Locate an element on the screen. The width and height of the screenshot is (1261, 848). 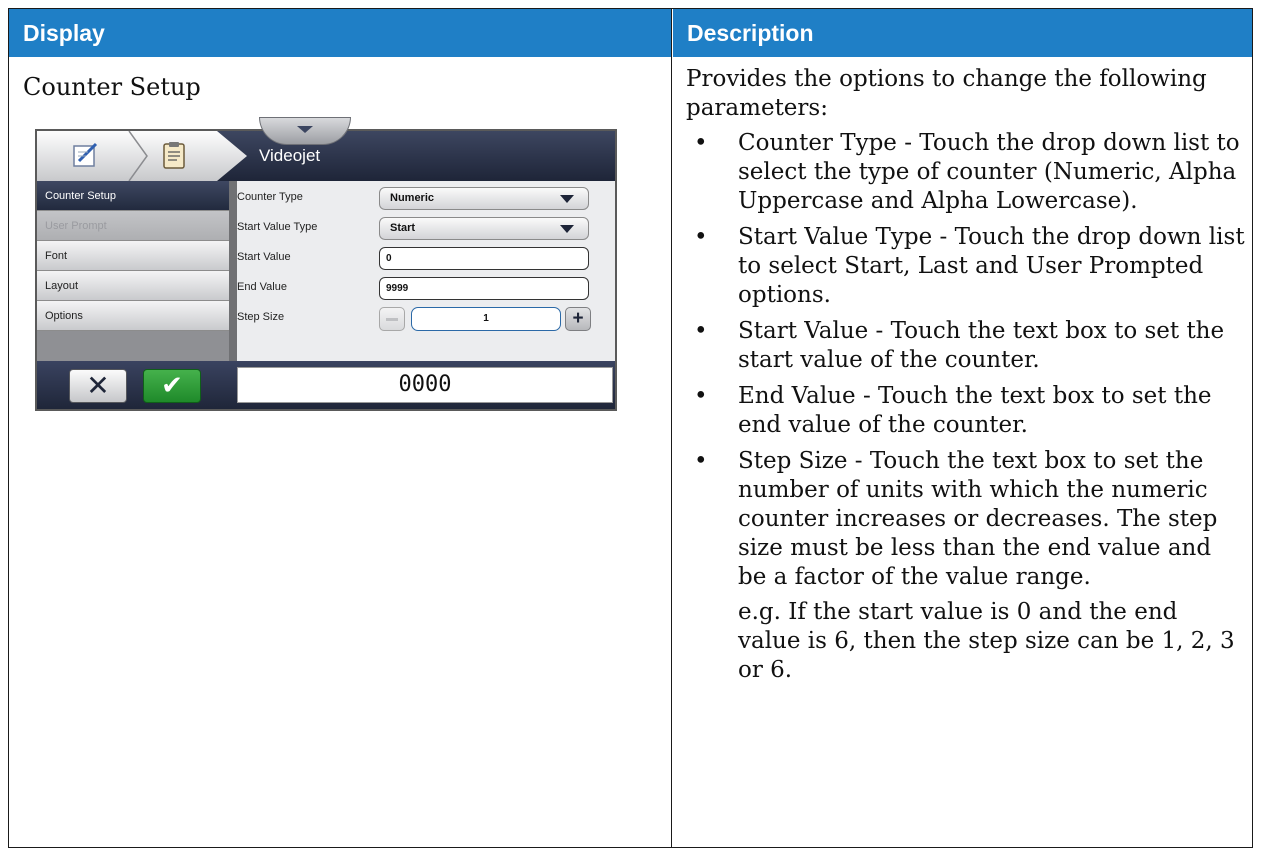
counter-type-value: Numeric is located at coordinates (412, 198).